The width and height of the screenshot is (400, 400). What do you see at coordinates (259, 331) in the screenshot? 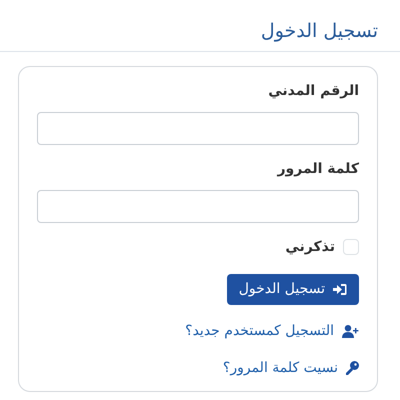
I see `register-link: التسجيل كمستخدم جديد؟` at bounding box center [259, 331].